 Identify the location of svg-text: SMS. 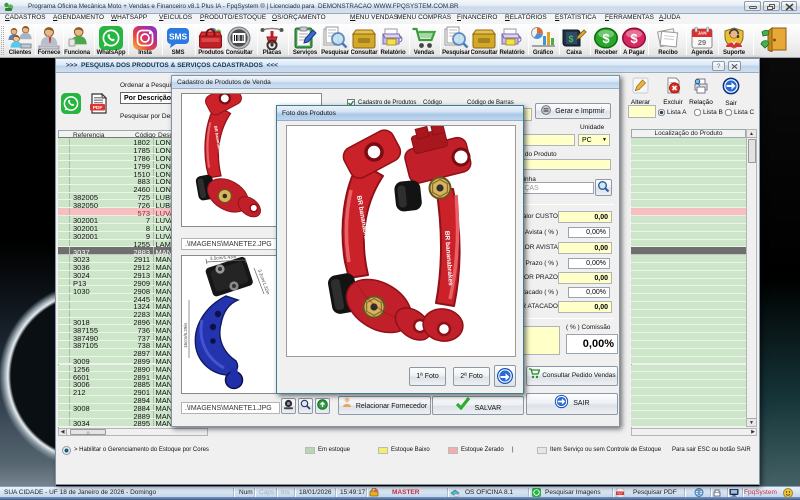
(178, 37).